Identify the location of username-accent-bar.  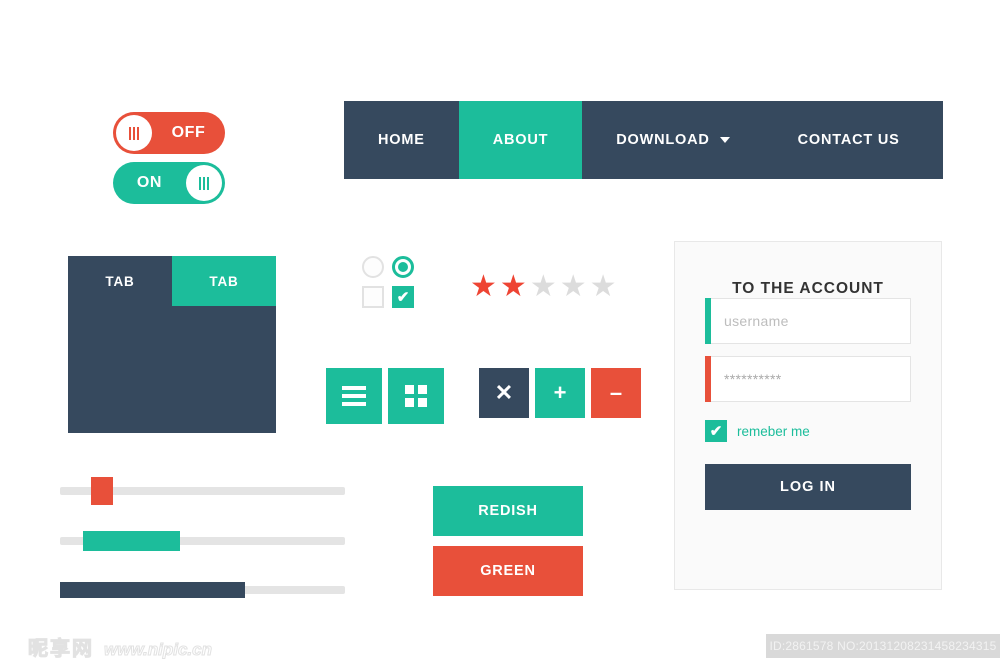
(708, 321).